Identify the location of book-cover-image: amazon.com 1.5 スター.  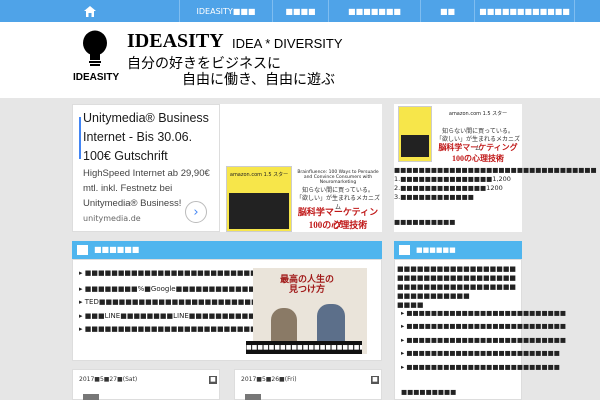
(259, 199).